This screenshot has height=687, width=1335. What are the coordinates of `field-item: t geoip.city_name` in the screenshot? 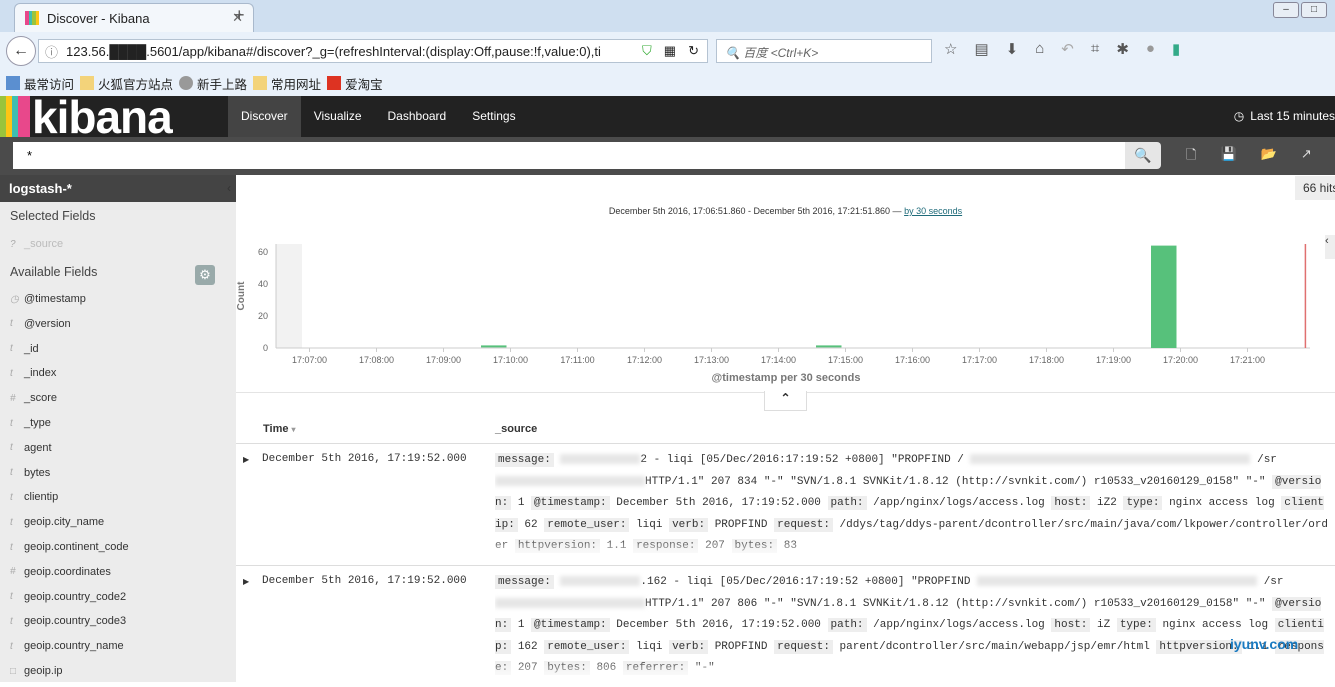 It's located at (57, 522).